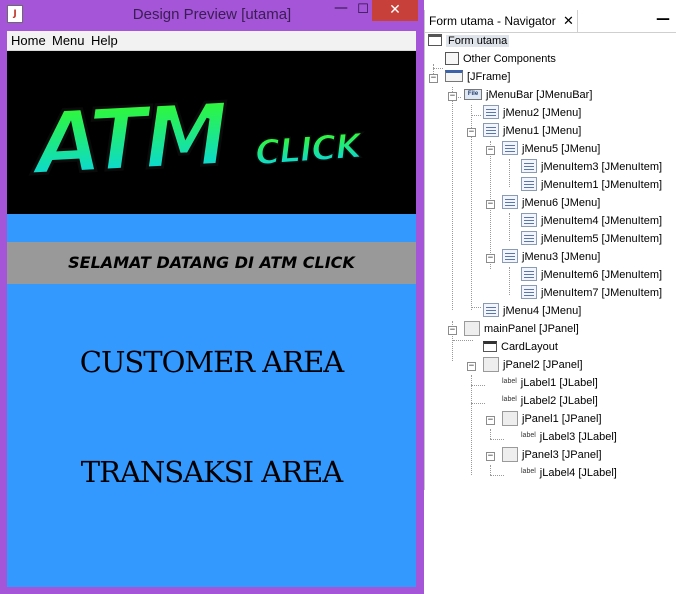 The image size is (676, 594). Describe the element at coordinates (520, 347) in the screenshot. I see `tree-node-cardlayout: CardLayout` at that location.